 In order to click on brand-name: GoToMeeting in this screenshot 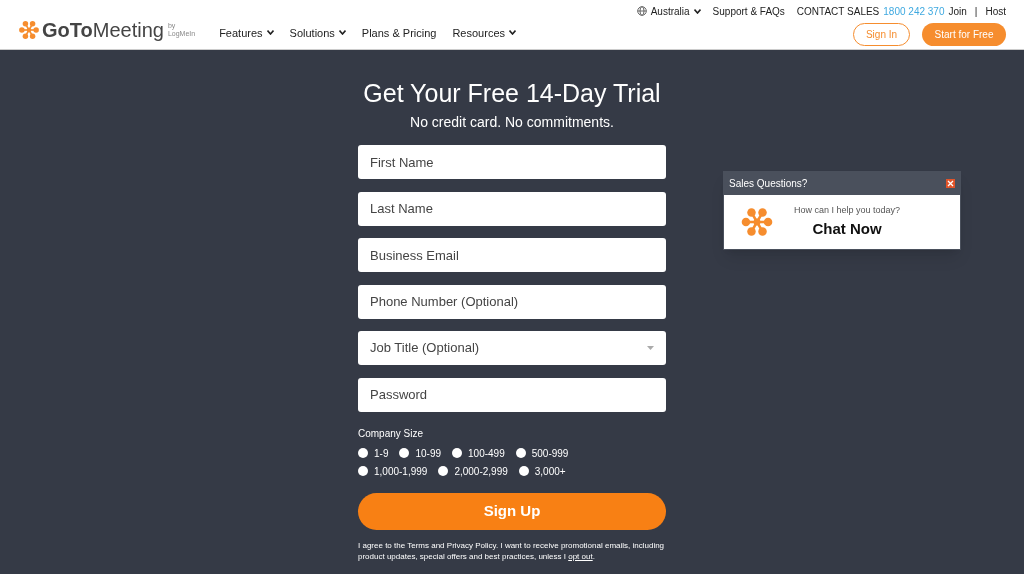, I will do `click(103, 30)`.